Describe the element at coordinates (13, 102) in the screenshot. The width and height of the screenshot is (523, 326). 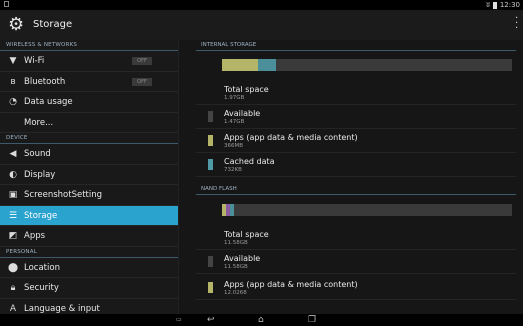
I see `data-usage-icon: ◔` at that location.